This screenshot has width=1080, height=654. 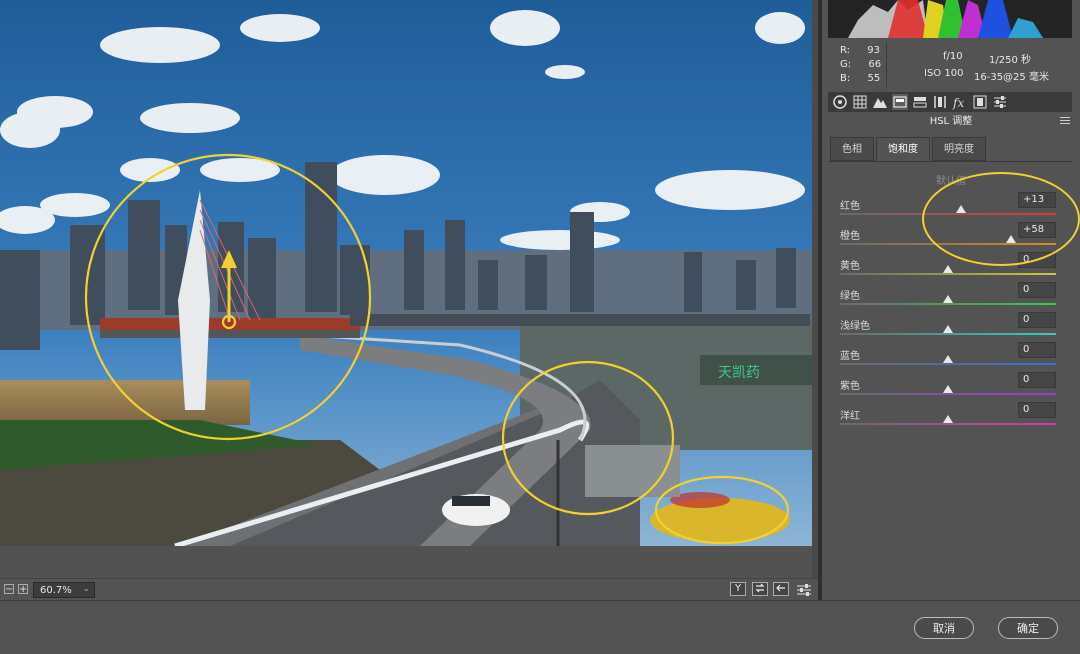 I want to click on panel-menu-icon, so click(x=1065, y=121).